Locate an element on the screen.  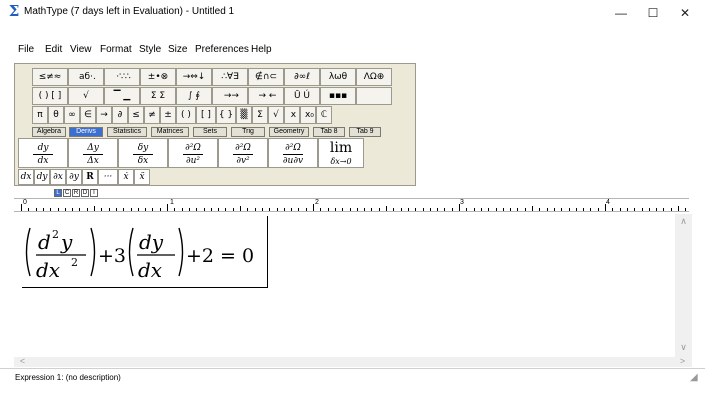
menu-preferences: Preferences is located at coordinates (222, 49).